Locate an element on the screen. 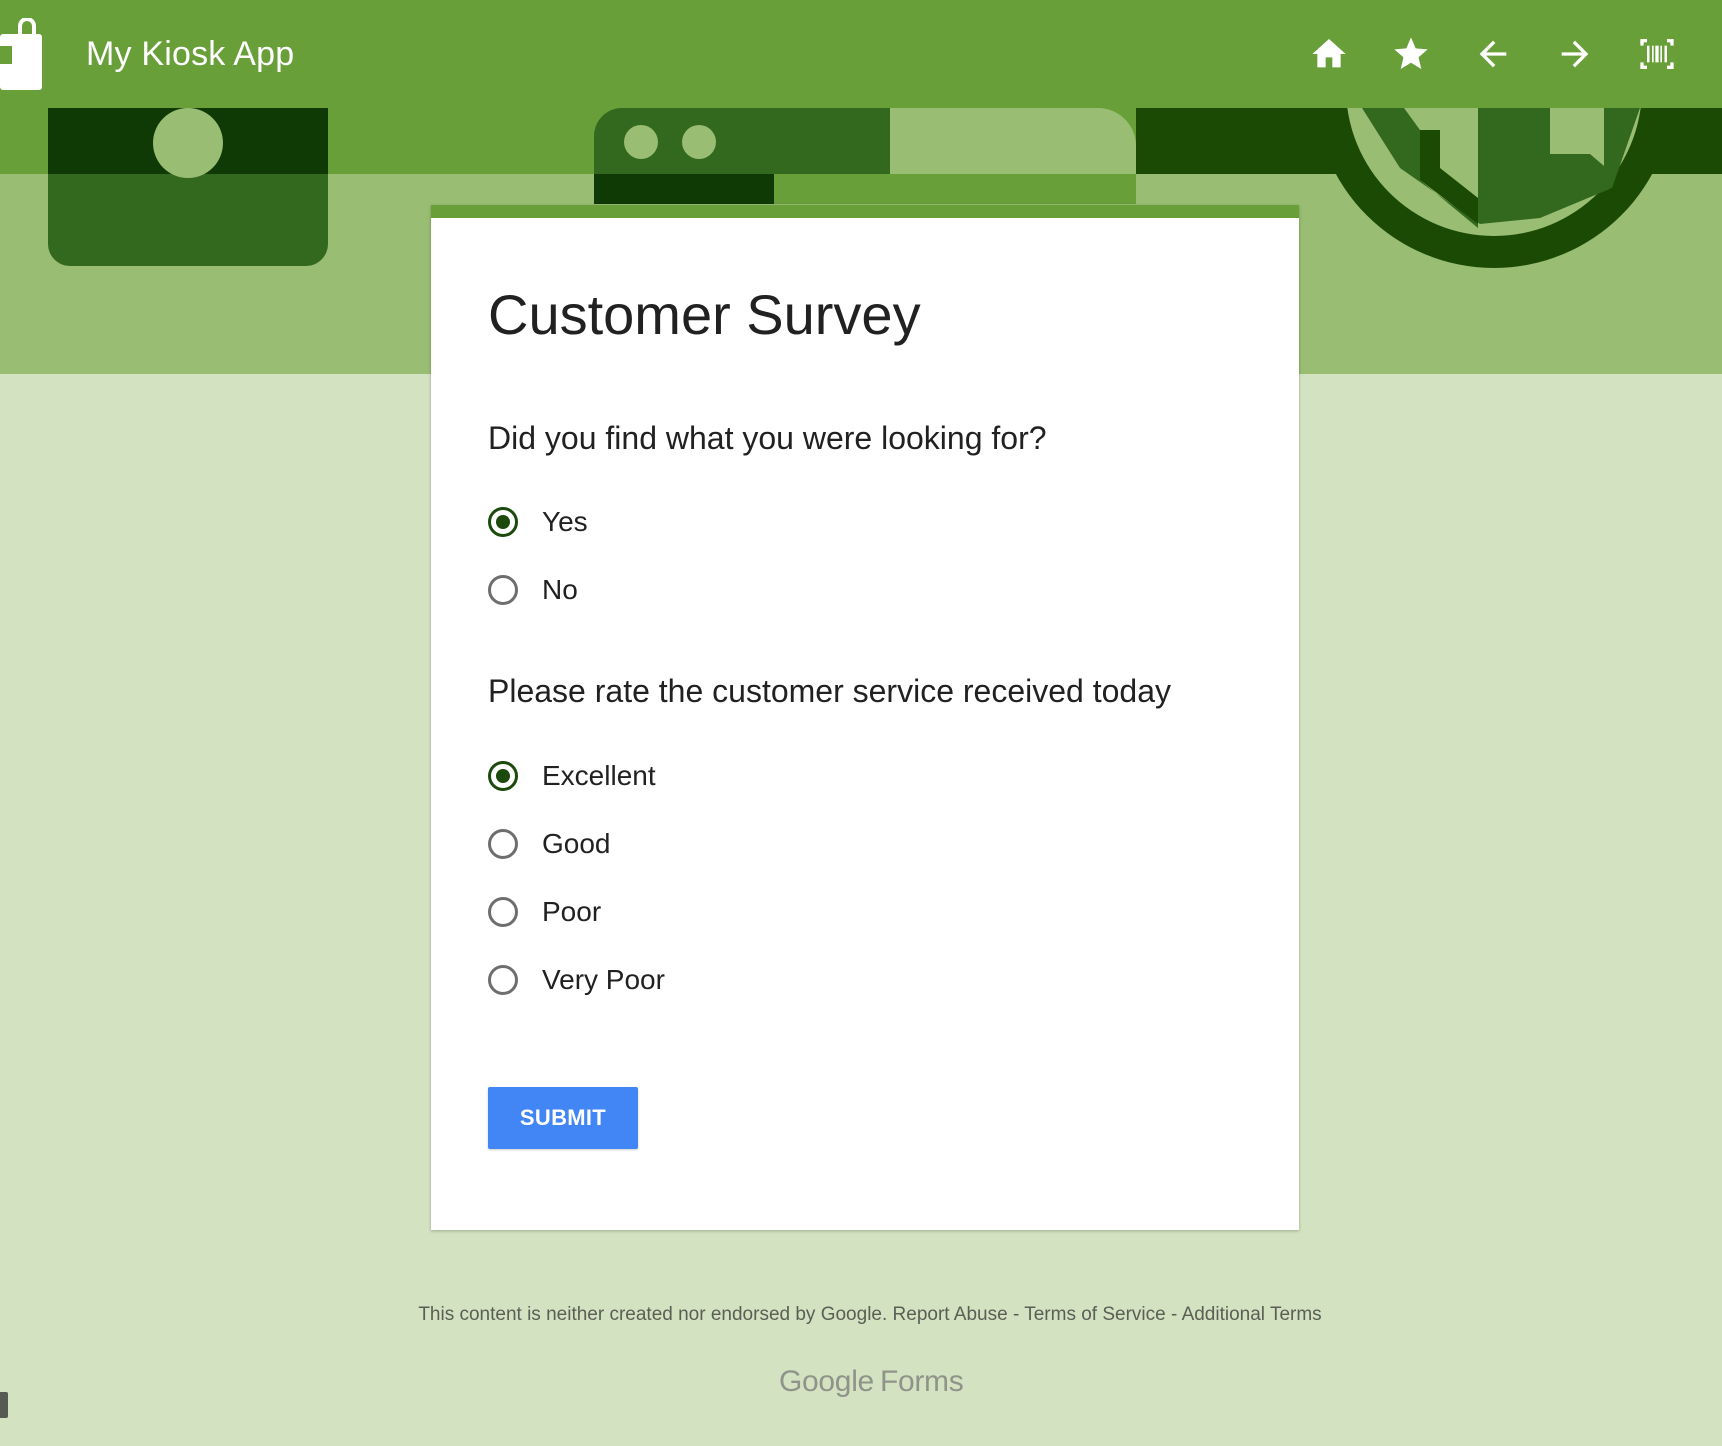  terms-of-service-link: Terms of Service is located at coordinates (1094, 1314).